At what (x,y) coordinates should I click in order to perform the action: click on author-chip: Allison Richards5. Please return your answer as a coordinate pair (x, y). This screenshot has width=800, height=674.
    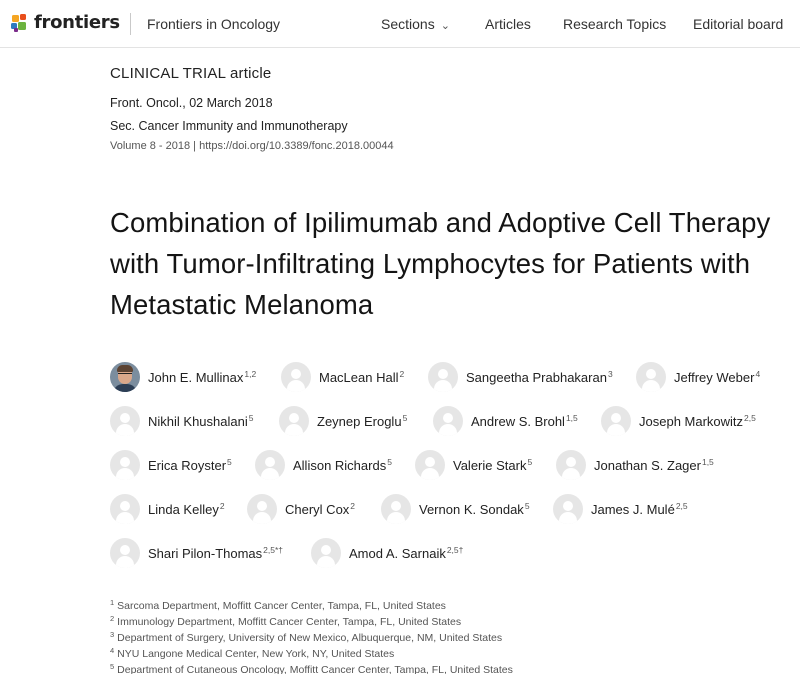
    Looking at the image, I should click on (323, 465).